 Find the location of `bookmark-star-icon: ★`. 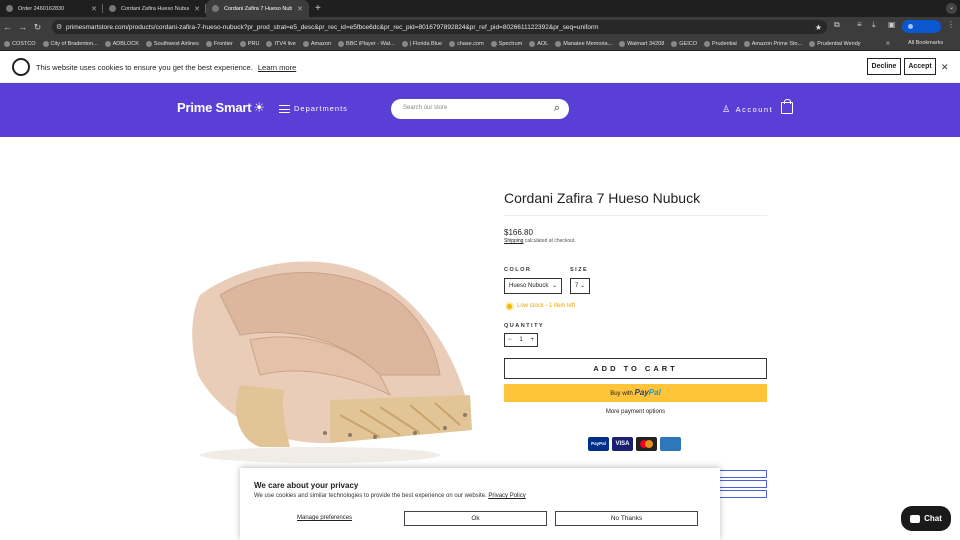

bookmark-star-icon: ★ is located at coordinates (818, 27).